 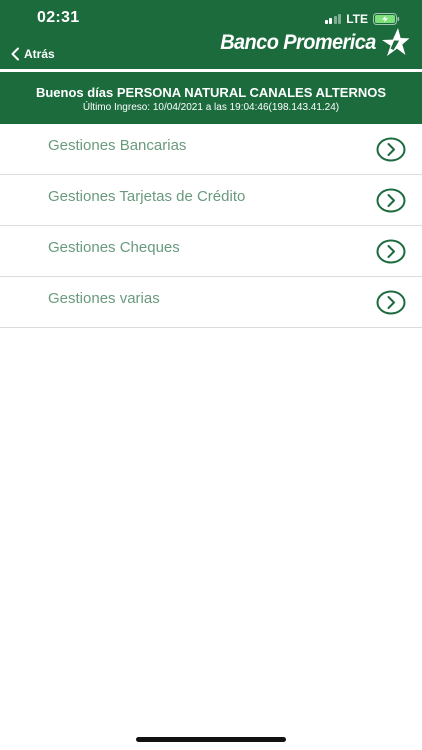 I want to click on menu-item-label: Gestiones Bancarias, so click(x=117, y=145).